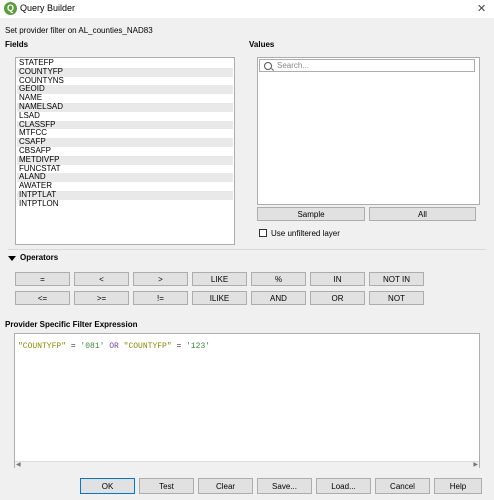  Describe the element at coordinates (125, 204) in the screenshot. I see `field-item: INTPTLON` at that location.